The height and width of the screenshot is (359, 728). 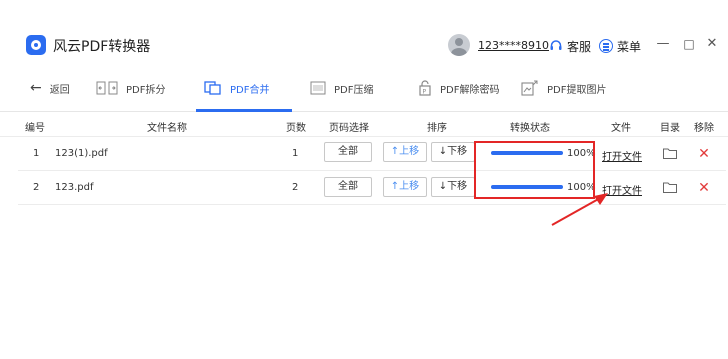 What do you see at coordinates (295, 187) in the screenshot?
I see `row-pages: 2` at bounding box center [295, 187].